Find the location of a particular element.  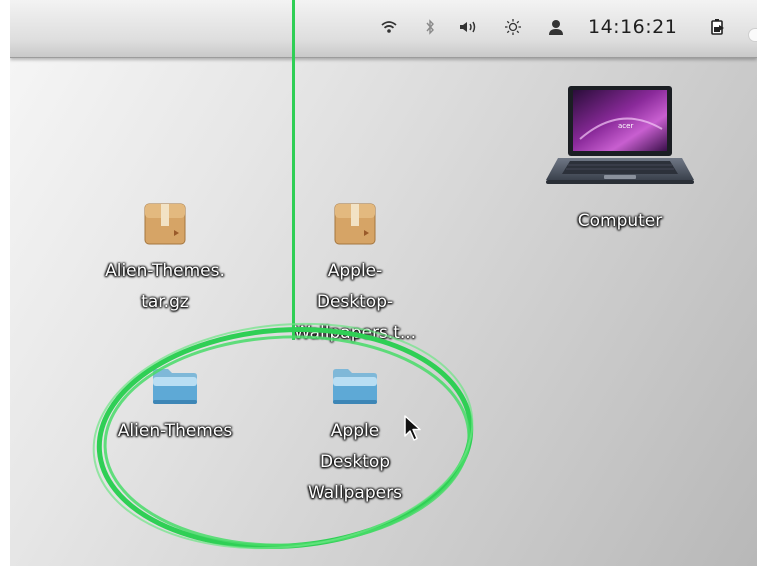

annotation-line is located at coordinates (293, 170).